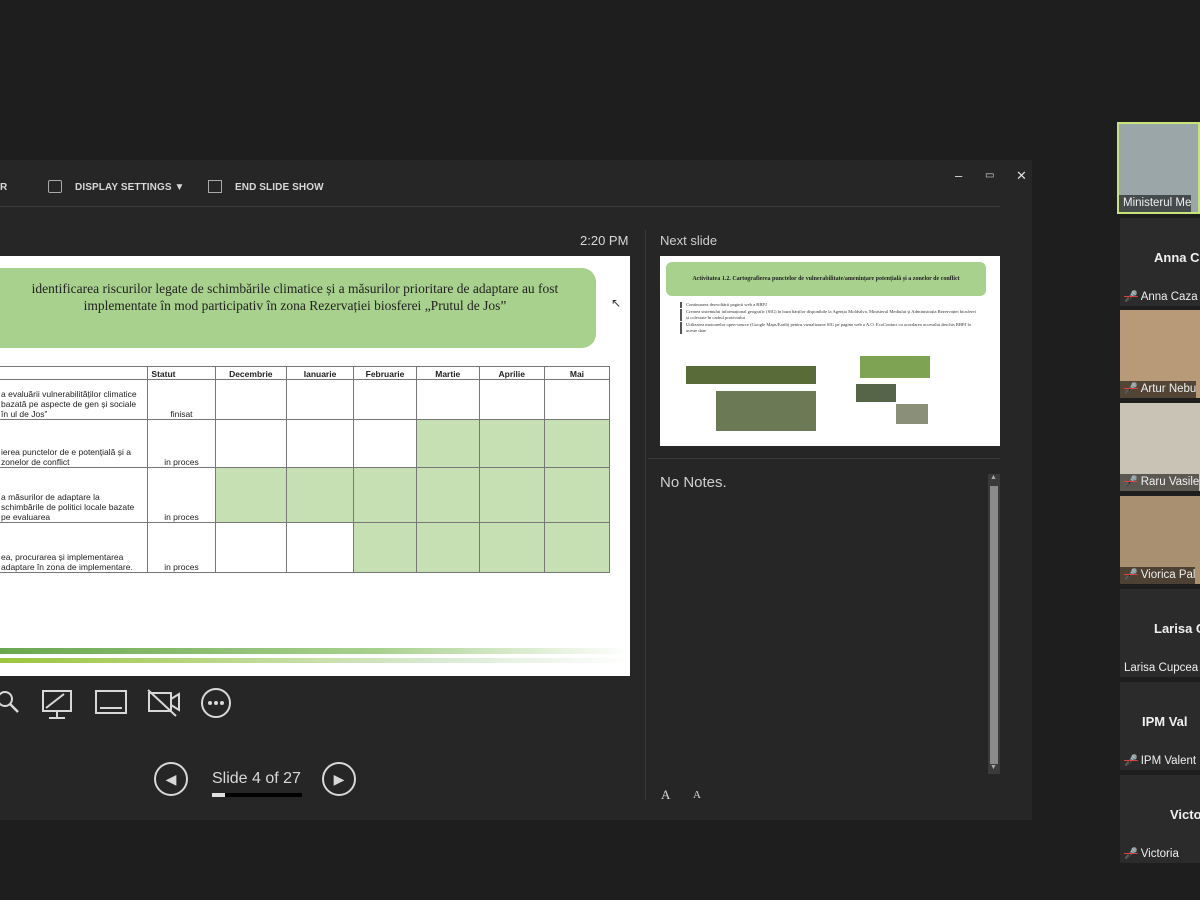  I want to click on toolbar-partial-item: R, so click(3, 187).